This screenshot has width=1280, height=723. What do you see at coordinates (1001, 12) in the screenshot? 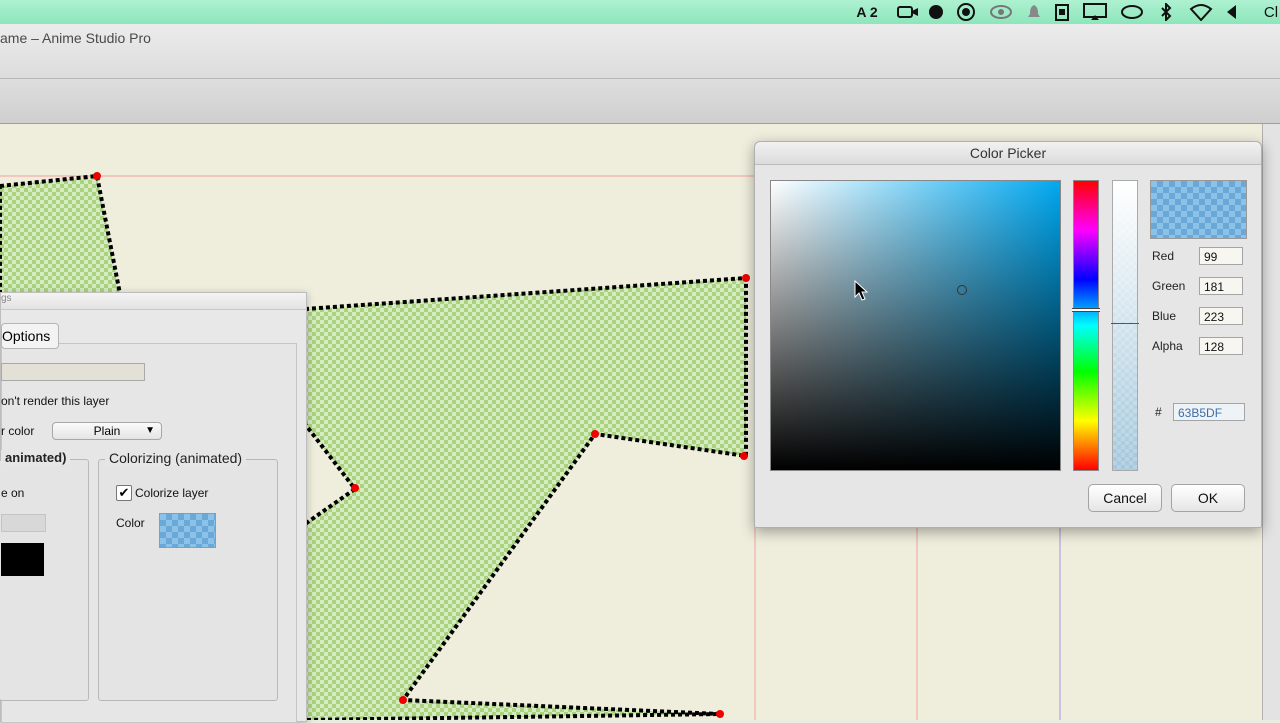
I see `sync-icon` at bounding box center [1001, 12].